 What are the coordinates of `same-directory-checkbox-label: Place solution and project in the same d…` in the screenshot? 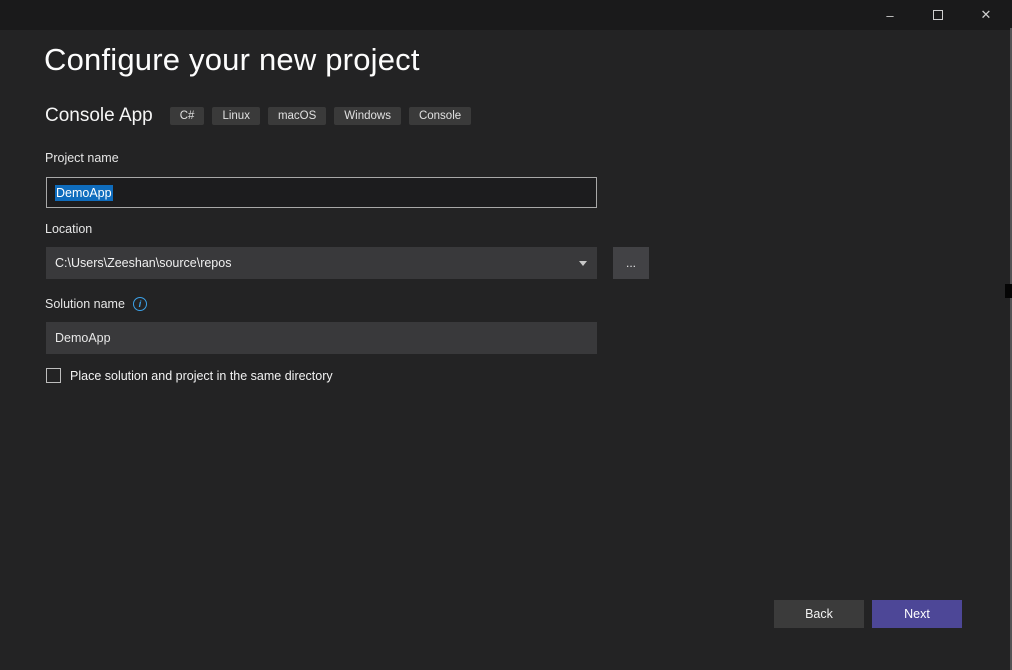 It's located at (201, 375).